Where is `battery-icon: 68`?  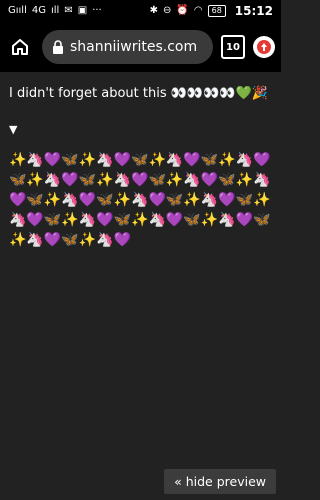
battery-icon: 68 is located at coordinates (216, 11).